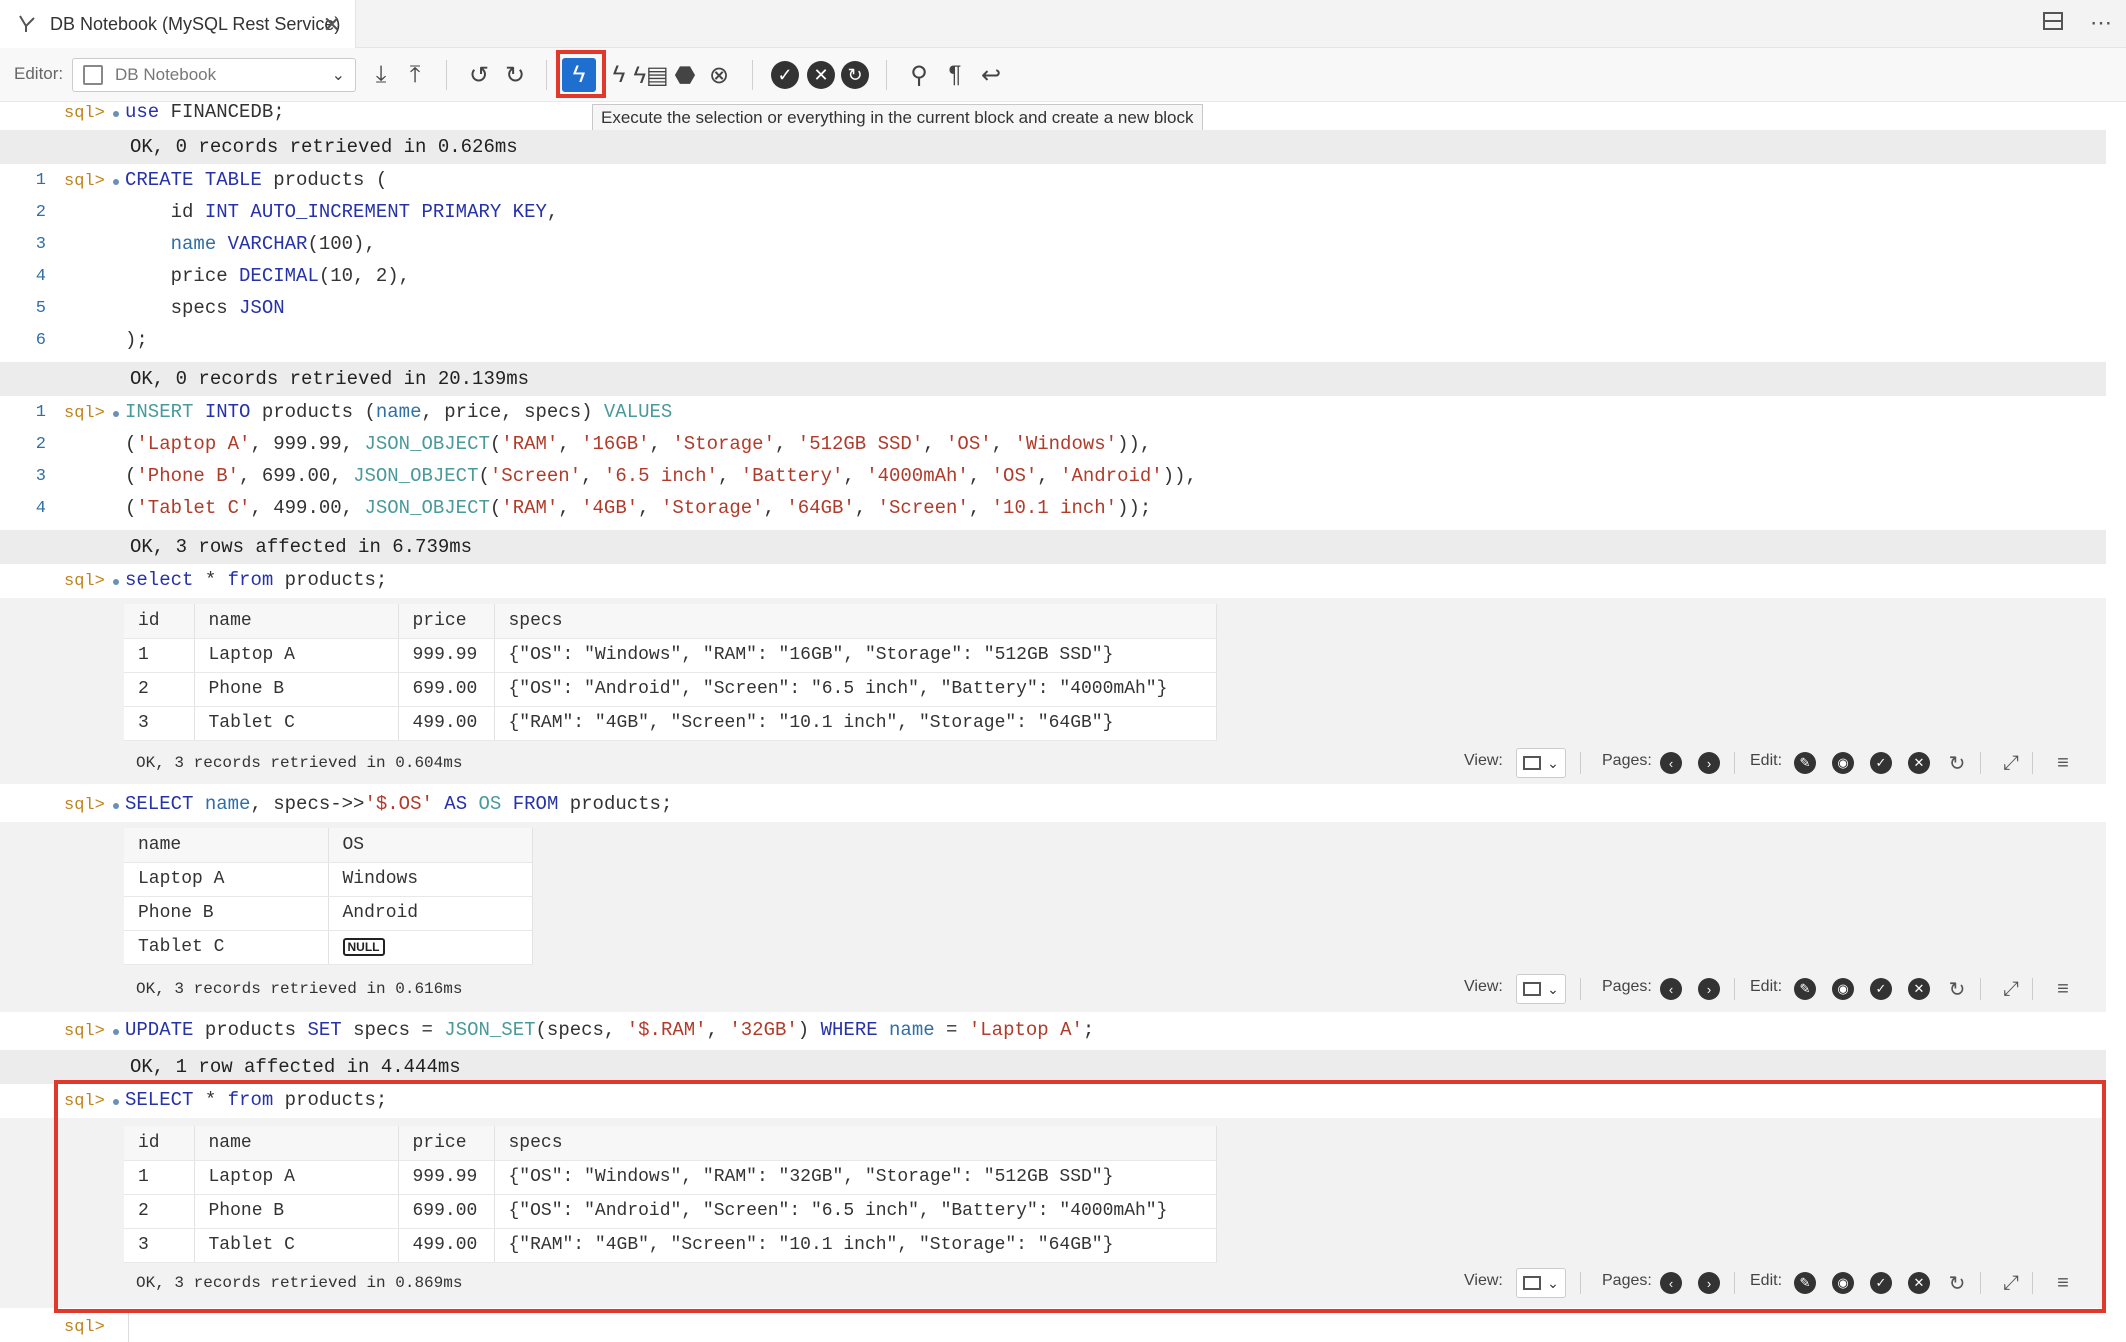 Image resolution: width=2126 pixels, height=1342 pixels. Describe the element at coordinates (1053, 278) in the screenshot. I see `code-line: 4 price DECIMAL(10, 2),` at that location.